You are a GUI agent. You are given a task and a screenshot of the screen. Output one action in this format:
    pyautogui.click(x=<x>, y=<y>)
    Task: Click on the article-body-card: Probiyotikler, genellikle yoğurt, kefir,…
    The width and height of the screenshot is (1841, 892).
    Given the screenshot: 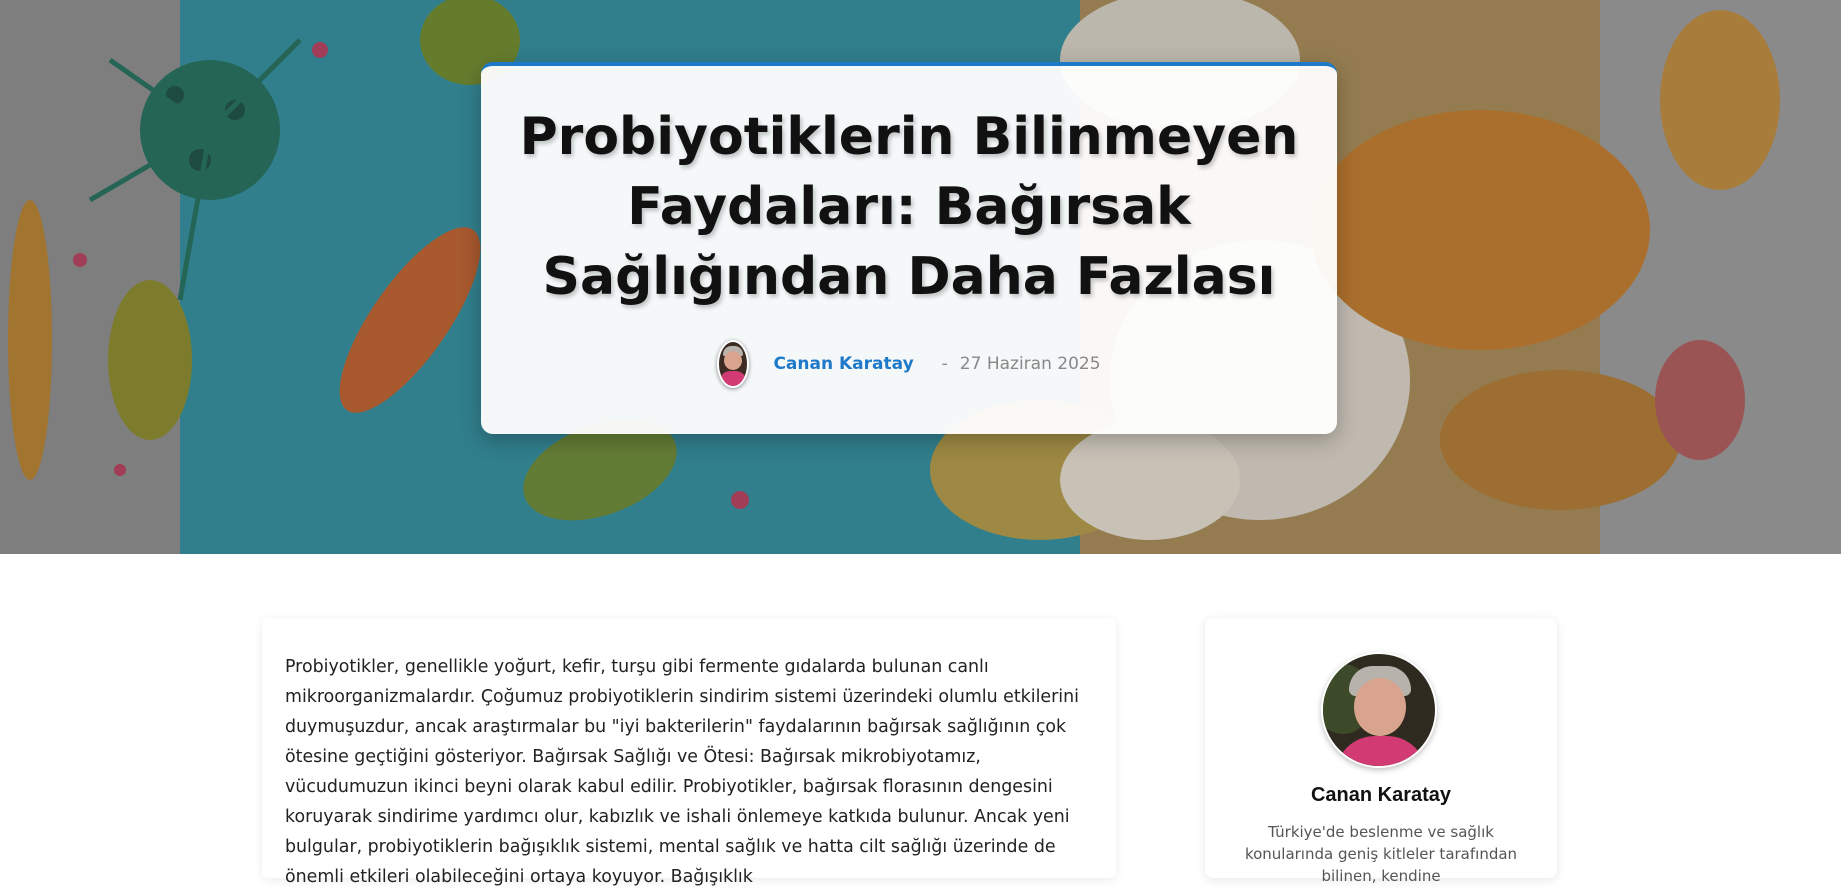 What is the action you would take?
    pyautogui.click(x=689, y=752)
    